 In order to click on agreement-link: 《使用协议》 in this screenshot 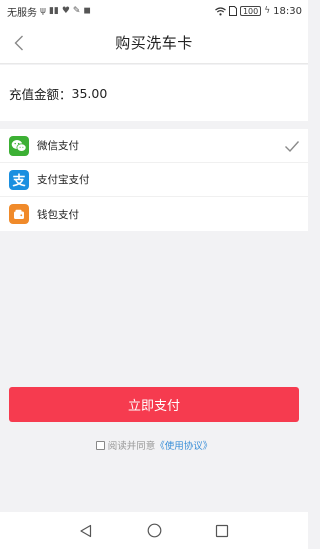, I will do `click(183, 445)`.